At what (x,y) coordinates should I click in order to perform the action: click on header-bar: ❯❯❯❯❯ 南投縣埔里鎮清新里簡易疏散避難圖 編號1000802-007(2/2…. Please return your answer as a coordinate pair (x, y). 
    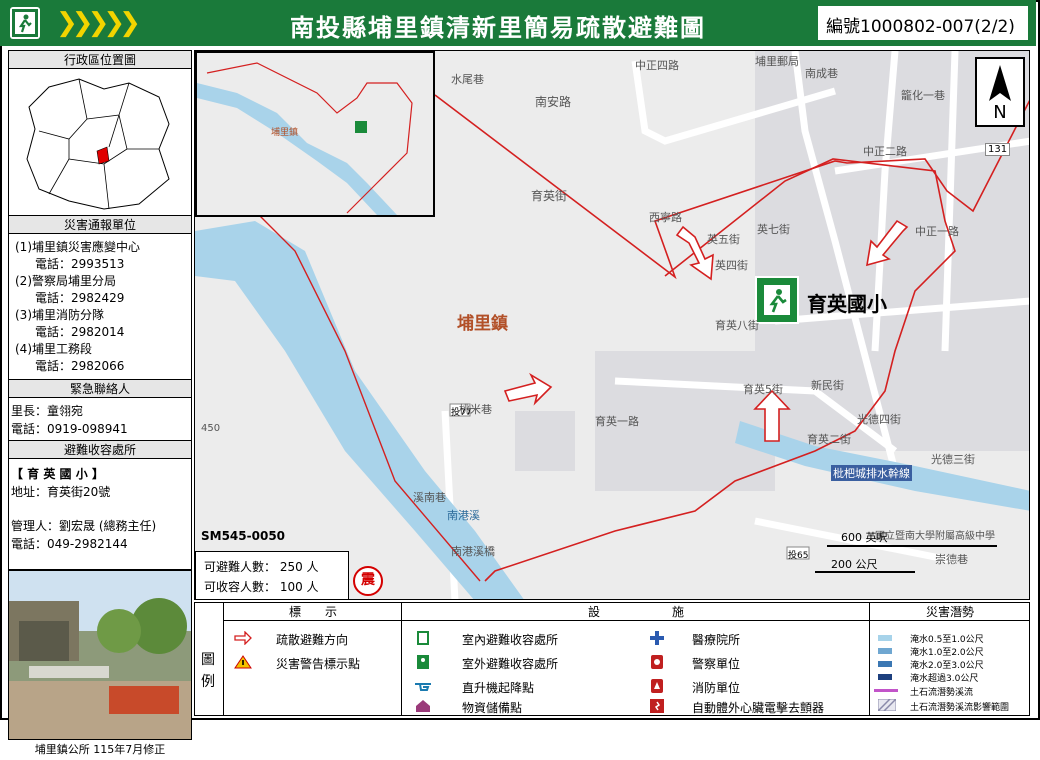
    Looking at the image, I should click on (518, 23).